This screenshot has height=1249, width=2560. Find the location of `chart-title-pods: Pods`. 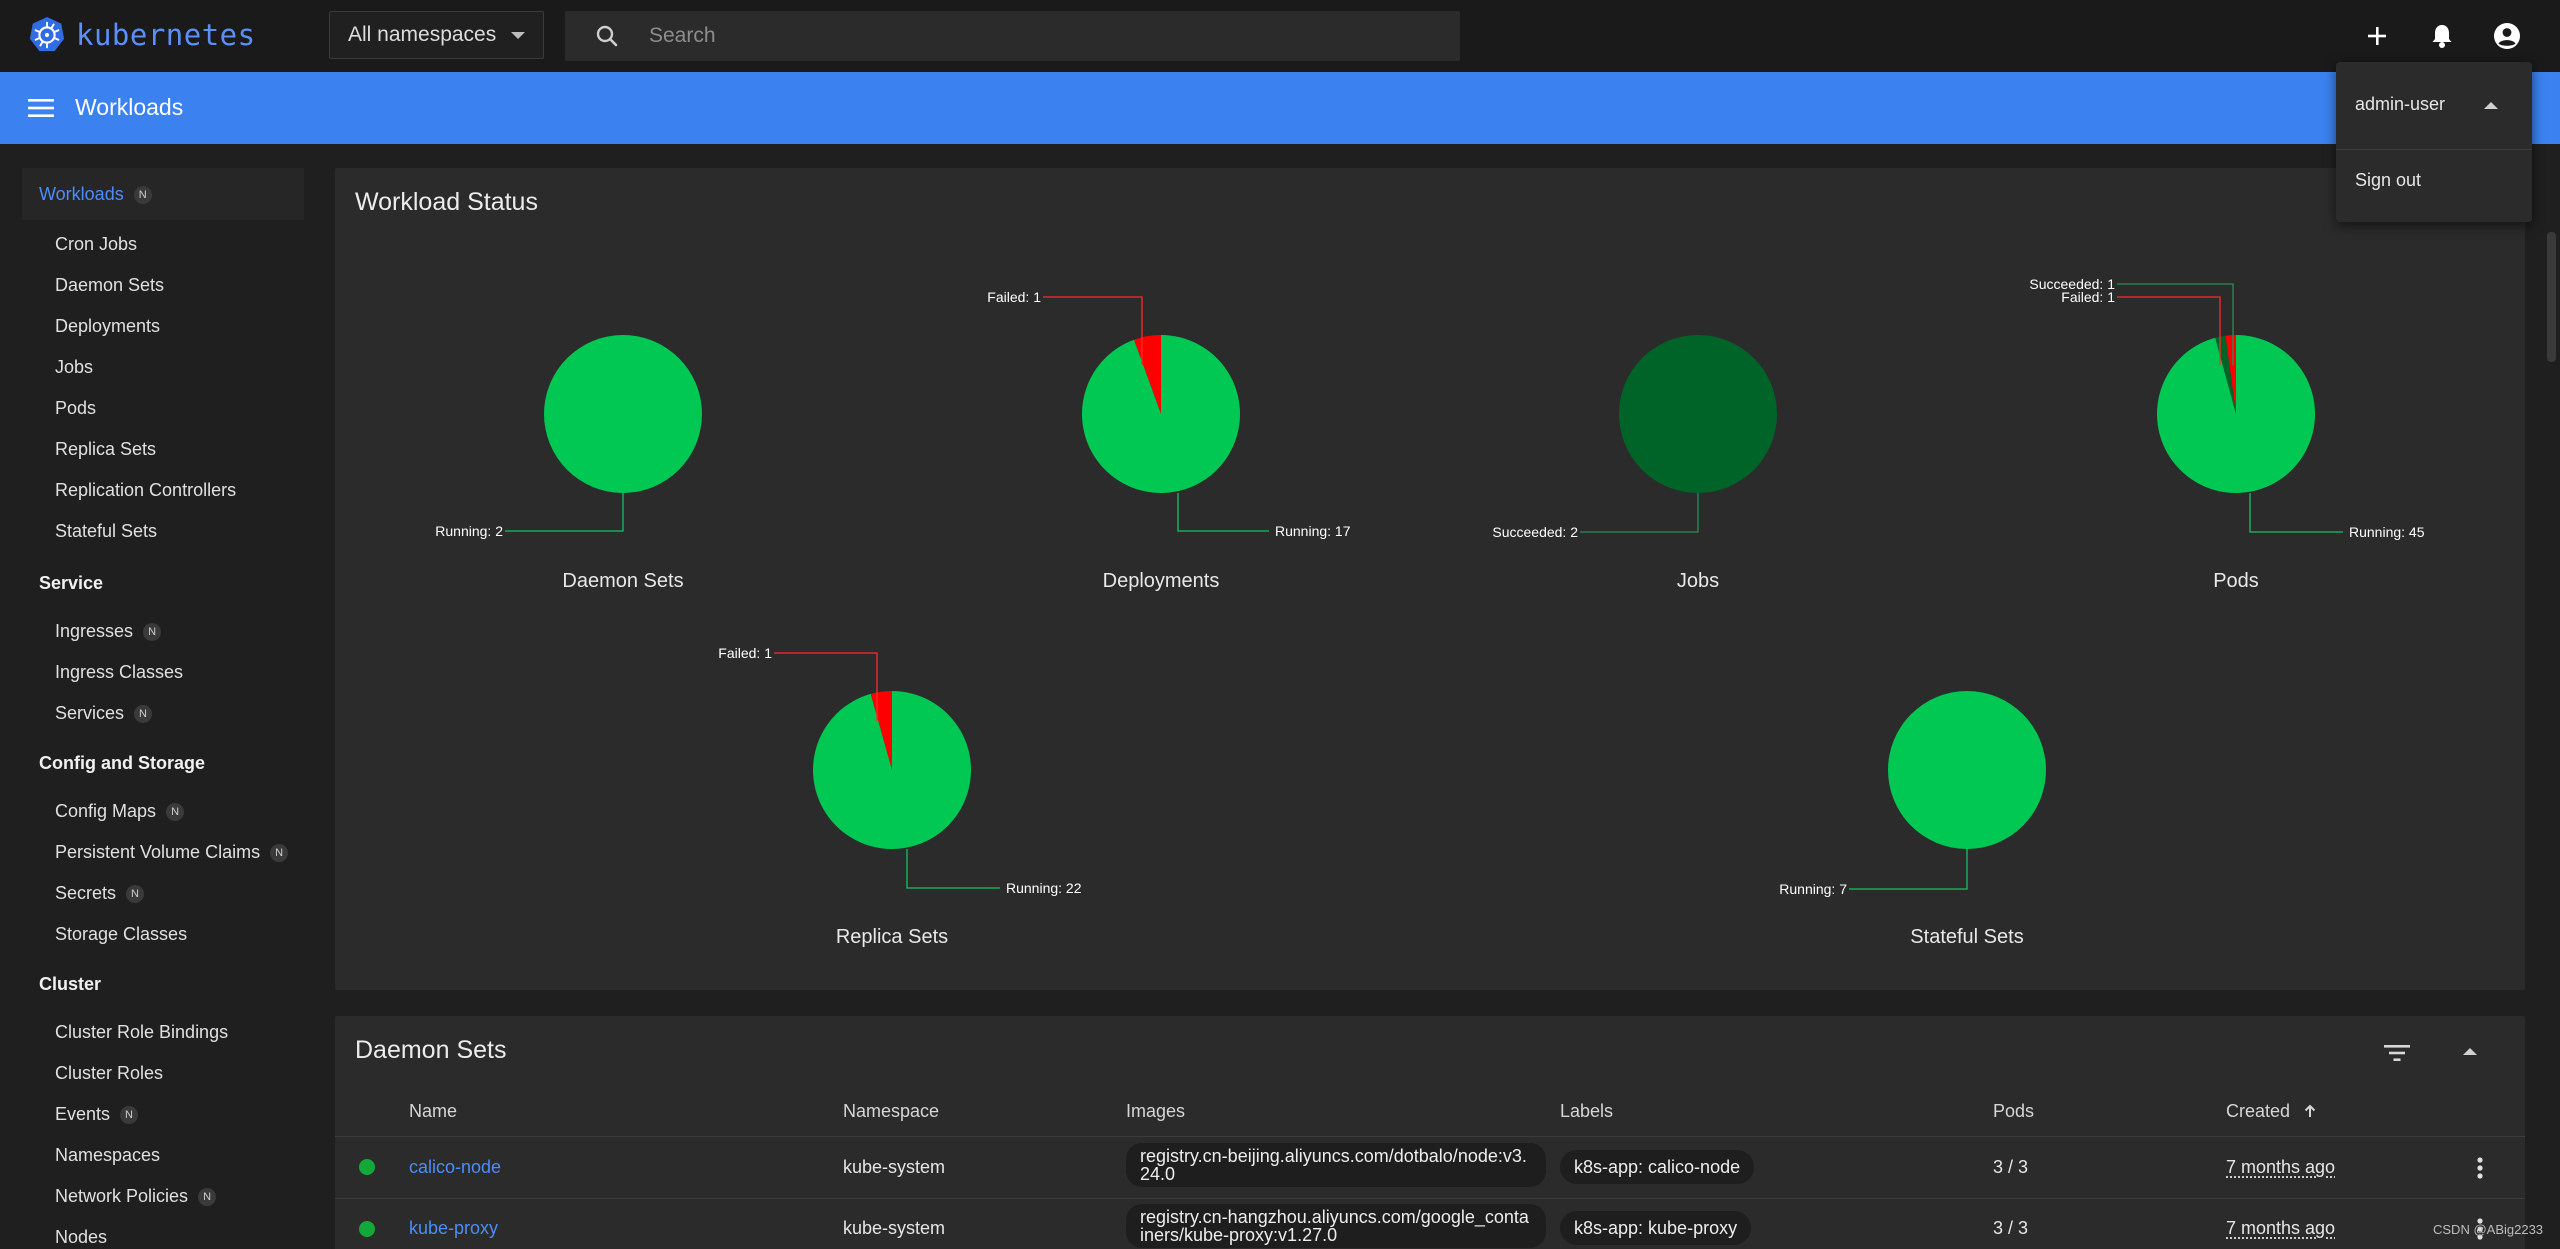

chart-title-pods: Pods is located at coordinates (2236, 581).